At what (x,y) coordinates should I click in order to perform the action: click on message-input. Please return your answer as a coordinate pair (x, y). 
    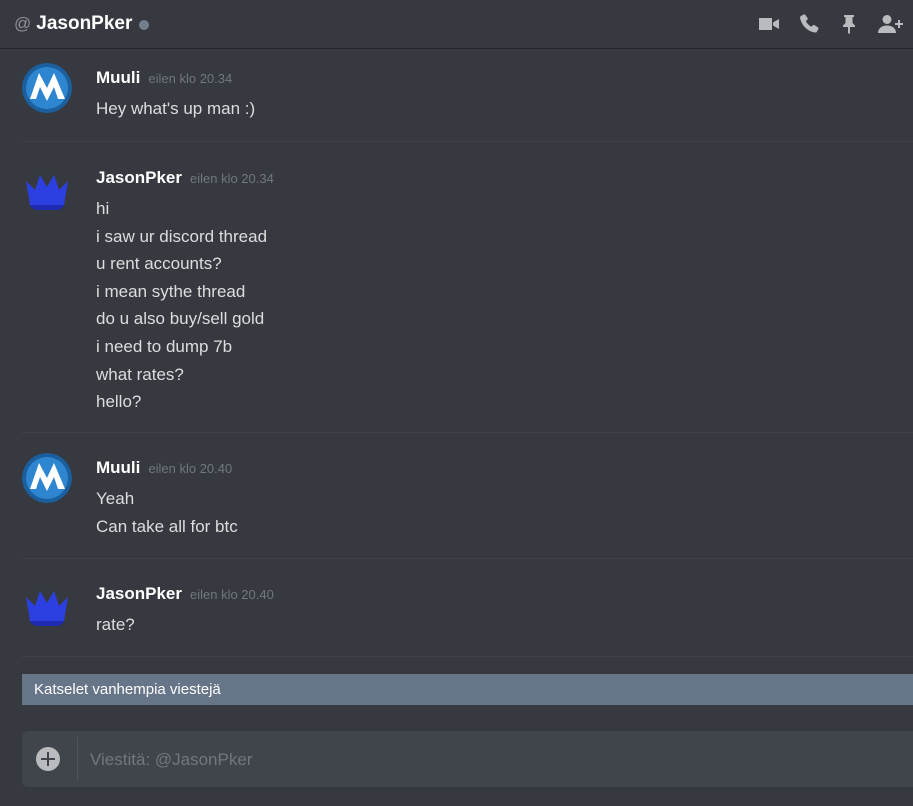
    Looking at the image, I should click on (497, 760).